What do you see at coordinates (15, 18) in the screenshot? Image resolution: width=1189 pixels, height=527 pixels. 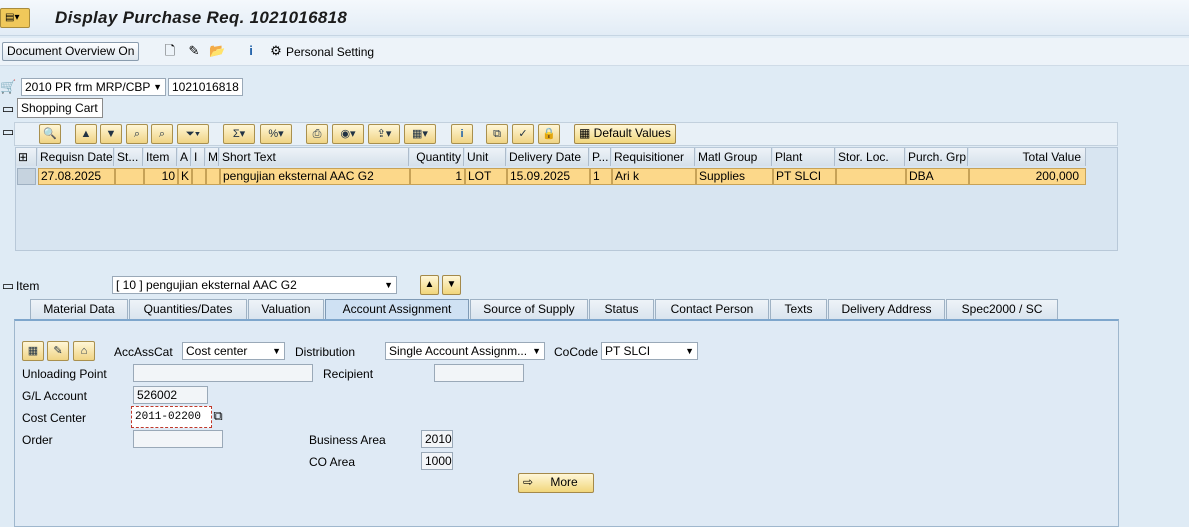 I see `menu-icon: ▤▾` at bounding box center [15, 18].